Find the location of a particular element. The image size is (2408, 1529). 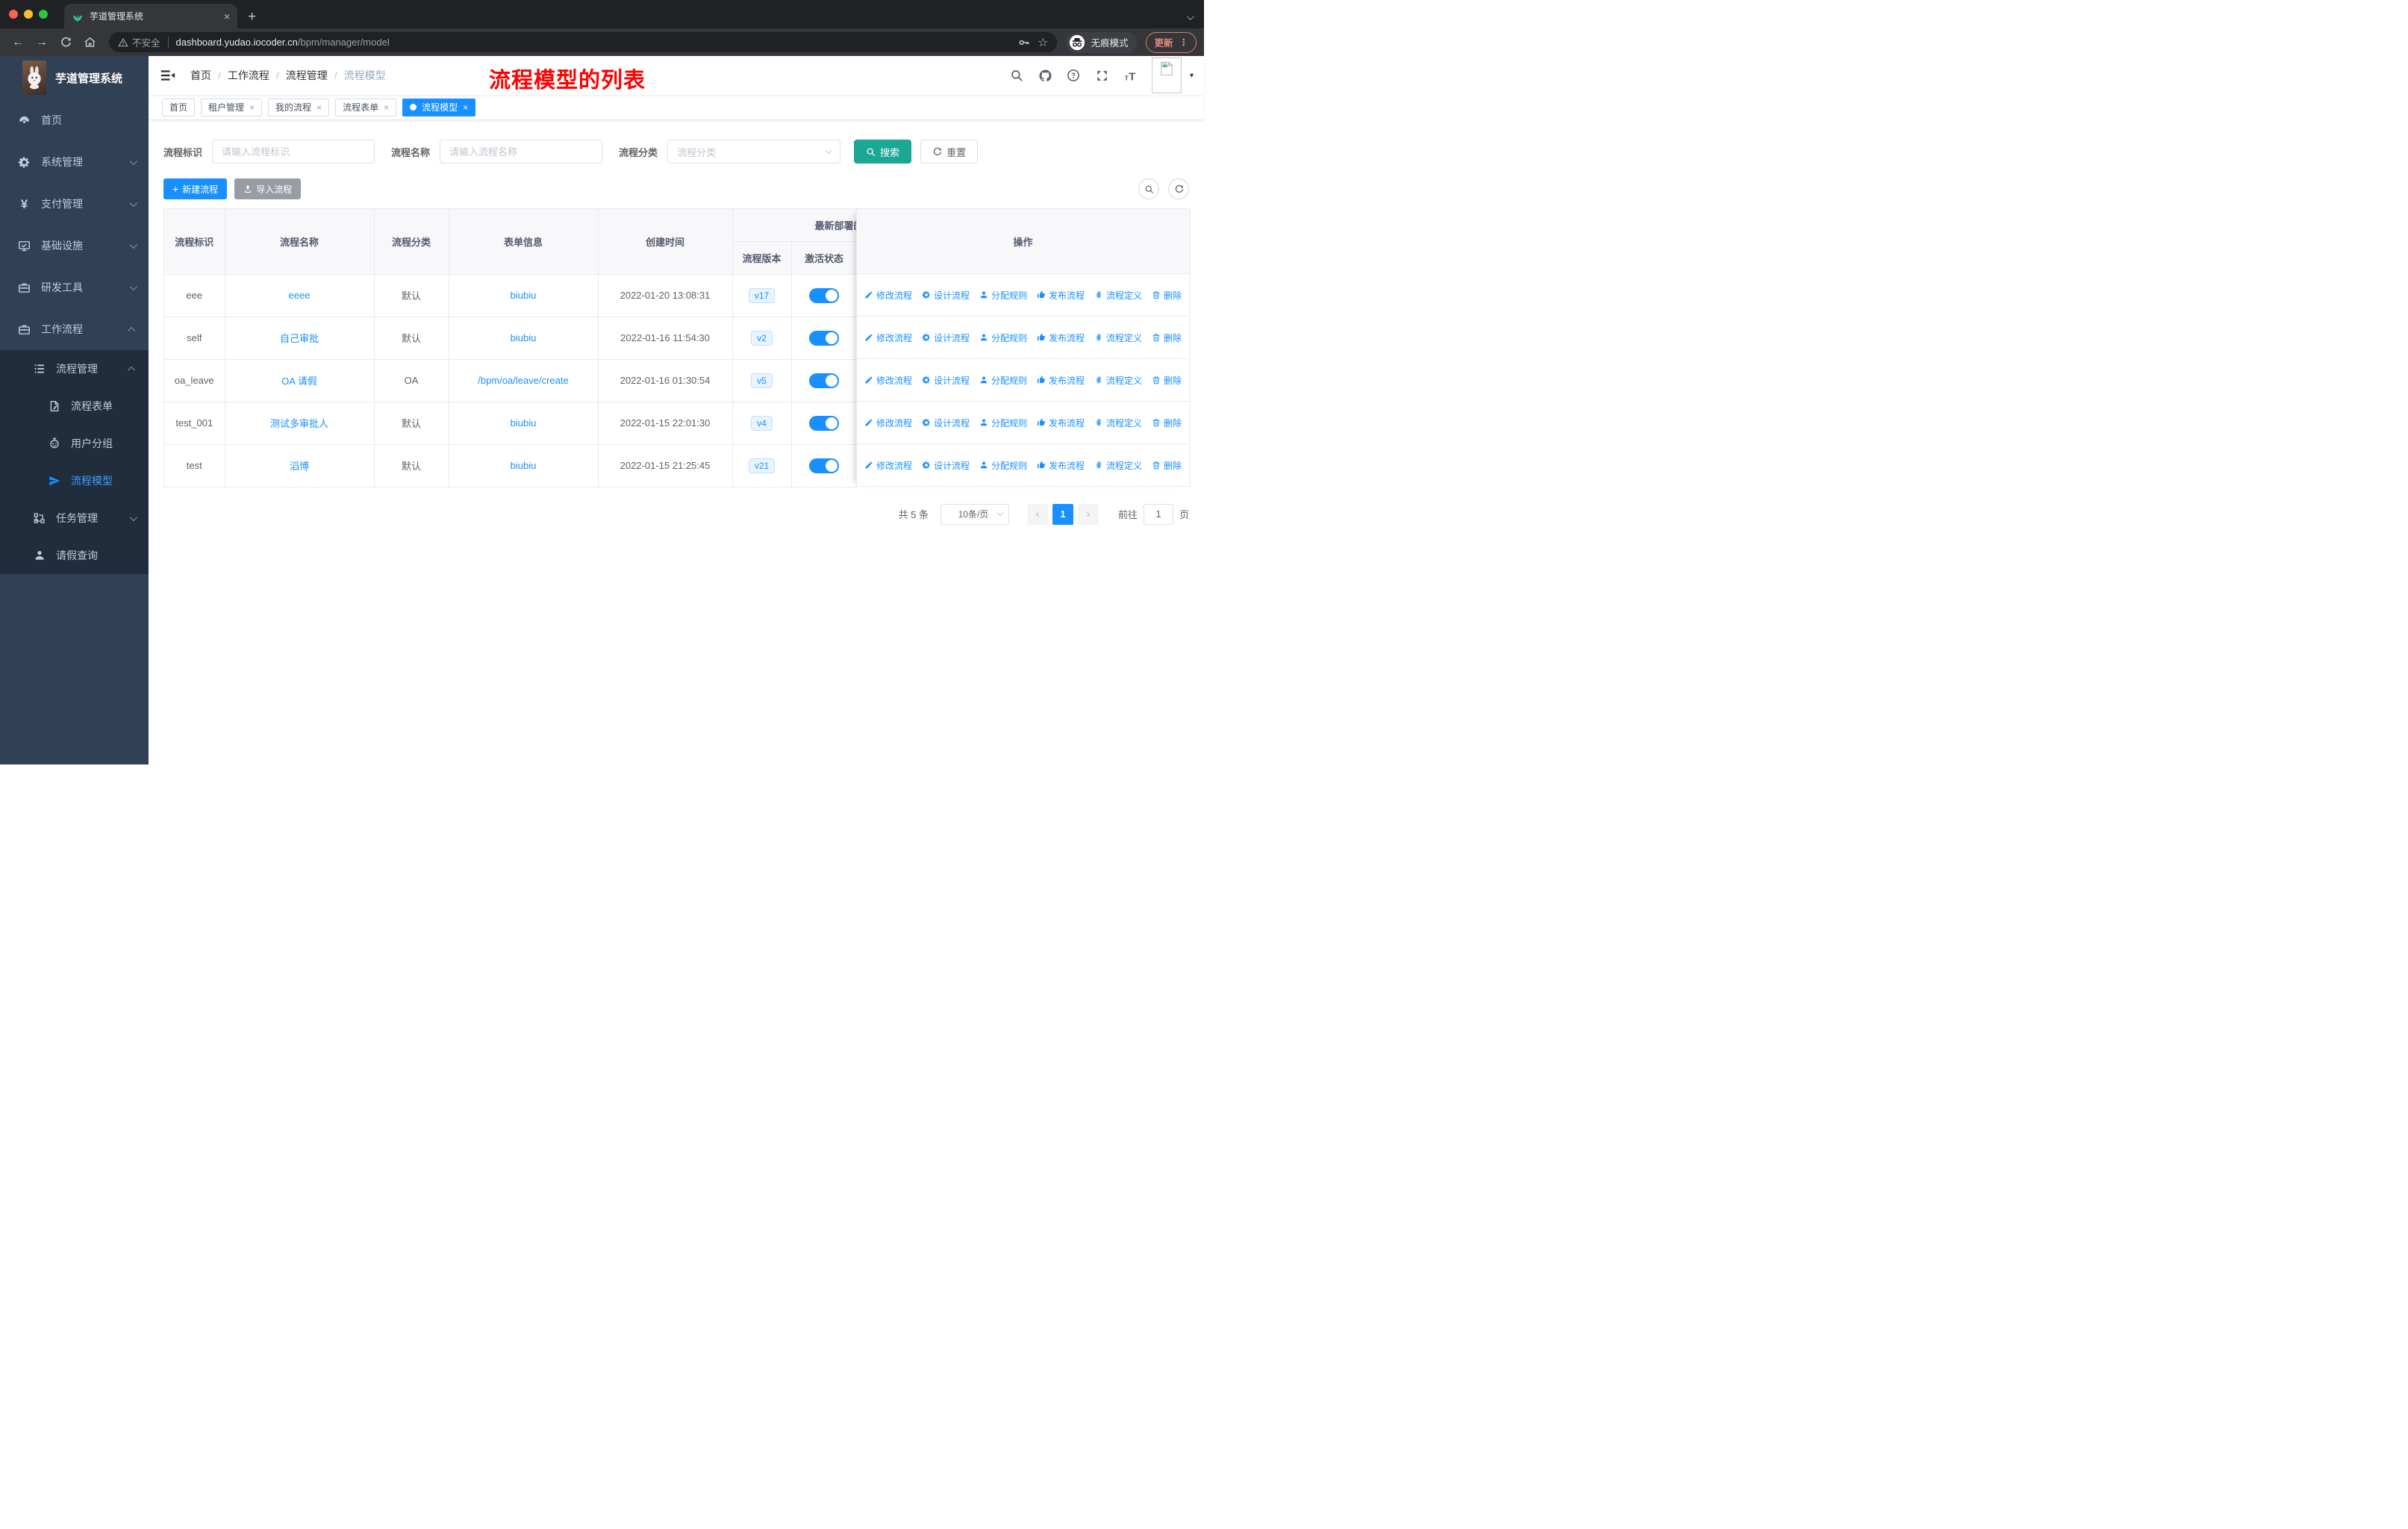

not-secure-indicator: 不安全 is located at coordinates (139, 42).